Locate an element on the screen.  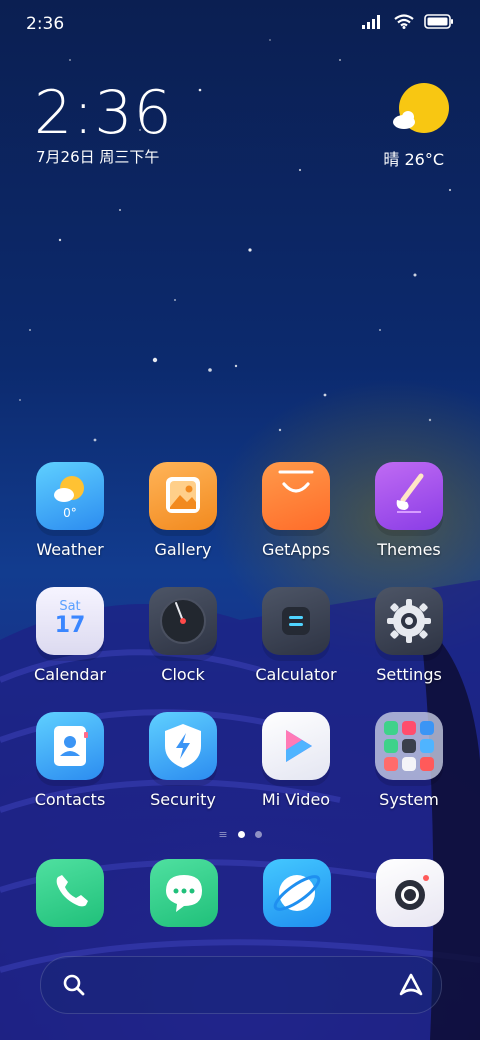
calendar-day: Sat is located at coordinates (70, 606).